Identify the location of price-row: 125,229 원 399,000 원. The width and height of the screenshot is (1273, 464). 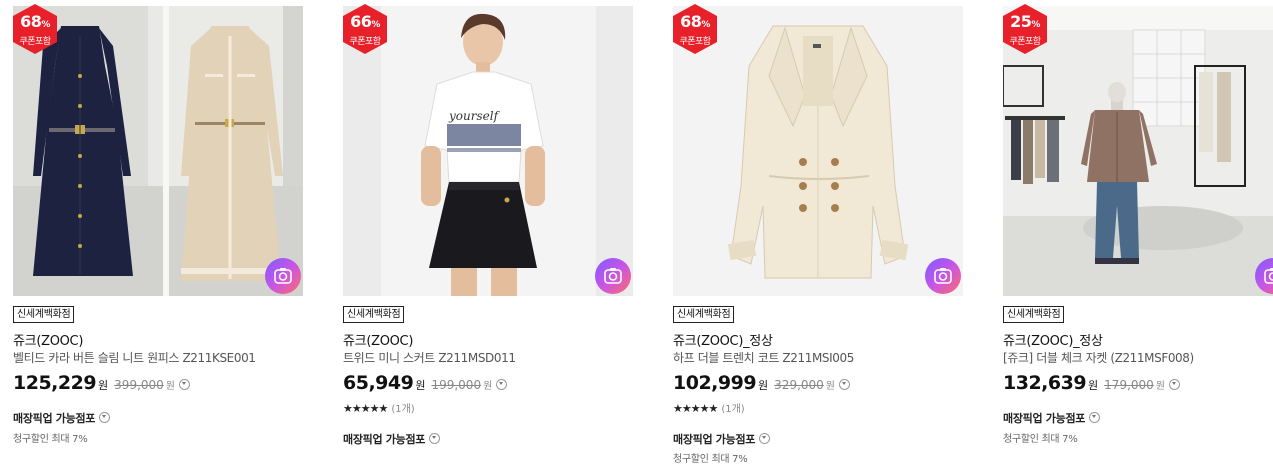
(101, 383).